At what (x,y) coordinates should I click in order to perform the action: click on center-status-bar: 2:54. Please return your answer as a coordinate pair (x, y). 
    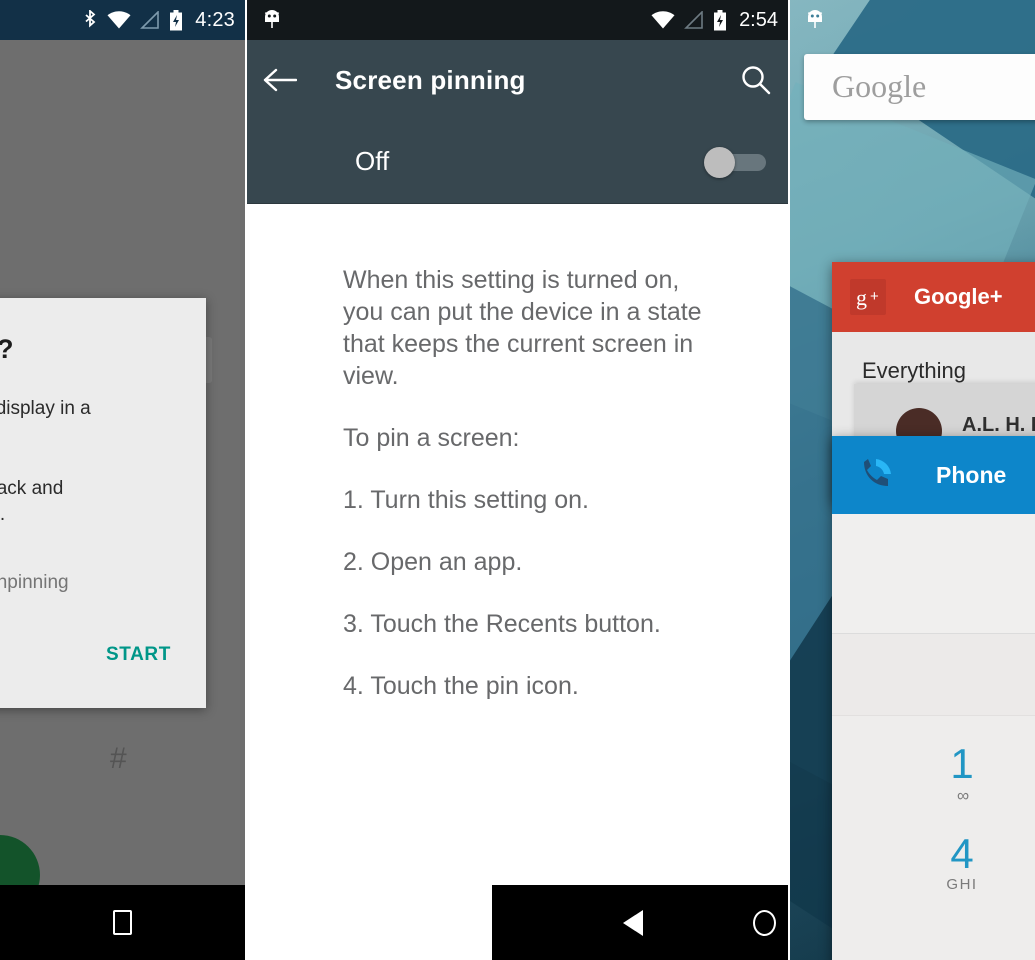
    Looking at the image, I should click on (517, 20).